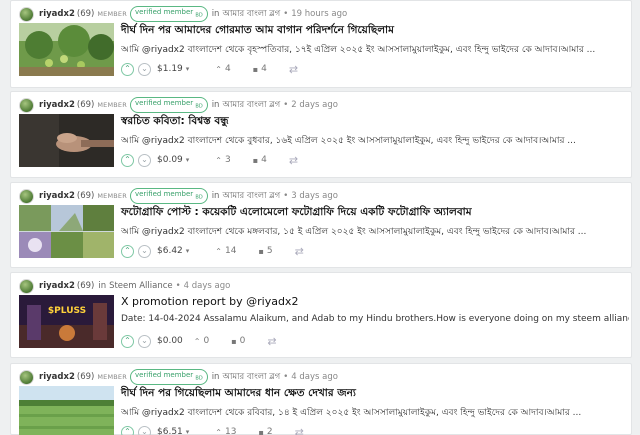  Describe the element at coordinates (67, 311) in the screenshot. I see `thumbnail-text: $PLUSS` at that location.